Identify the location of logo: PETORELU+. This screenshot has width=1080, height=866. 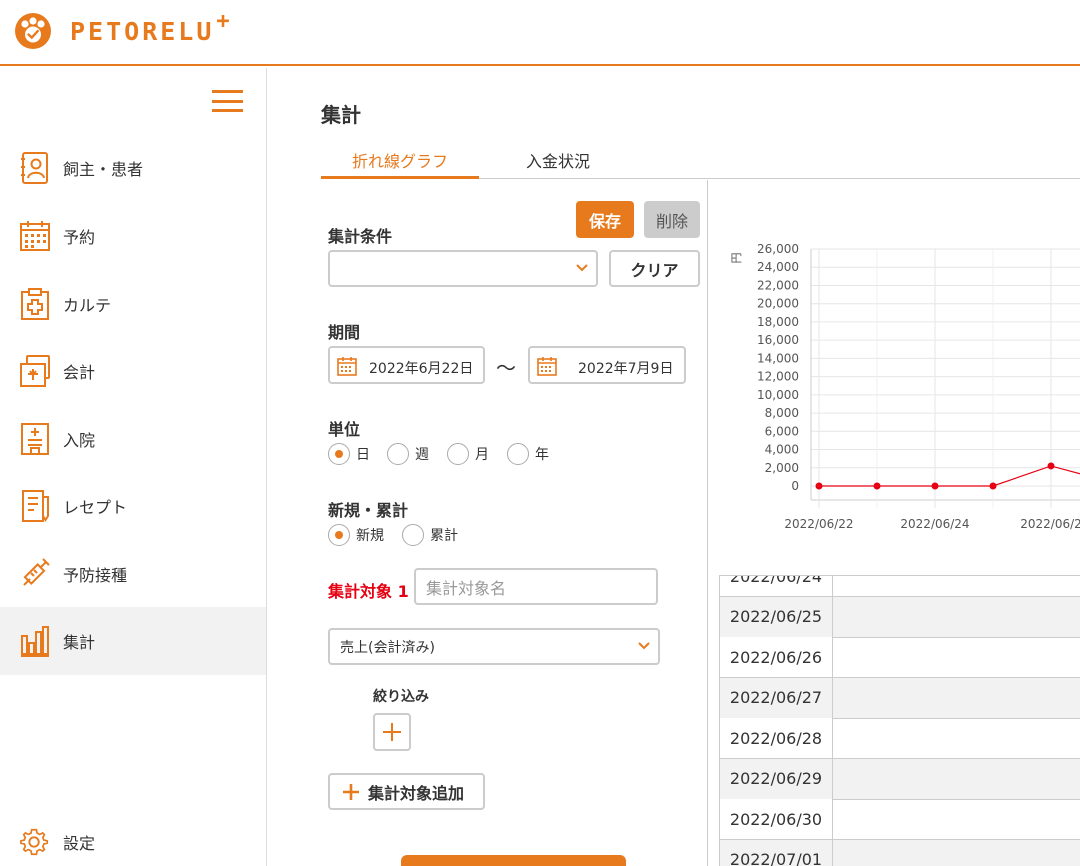
(123, 29).